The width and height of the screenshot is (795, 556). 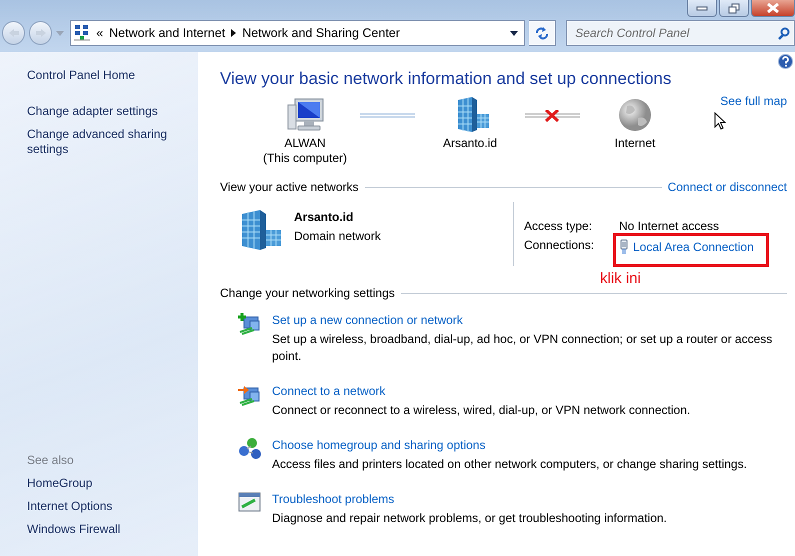 I want to click on restore-button, so click(x=734, y=8).